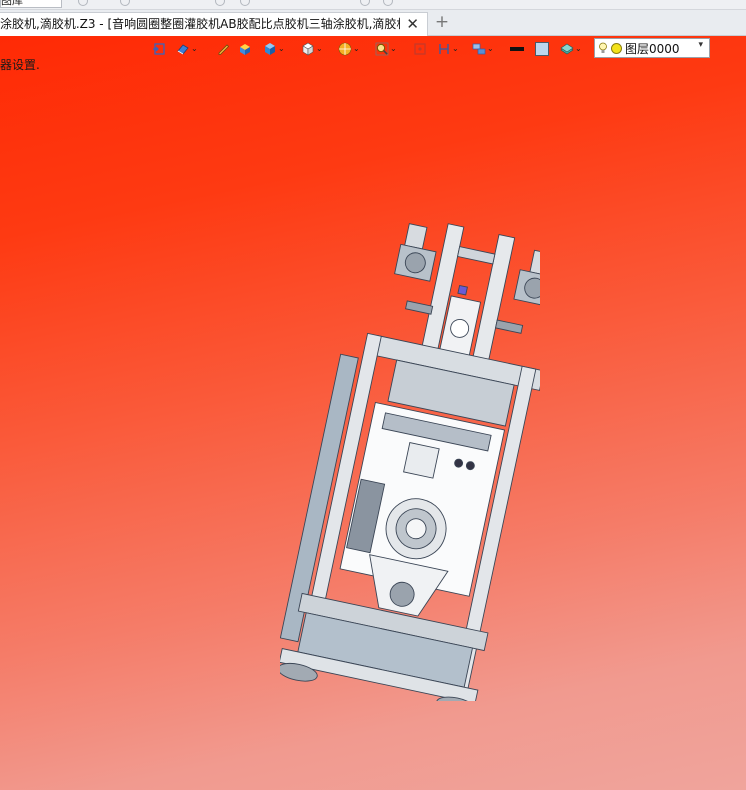 This screenshot has height=790, width=746. I want to click on fit-all-icon, so click(420, 49).